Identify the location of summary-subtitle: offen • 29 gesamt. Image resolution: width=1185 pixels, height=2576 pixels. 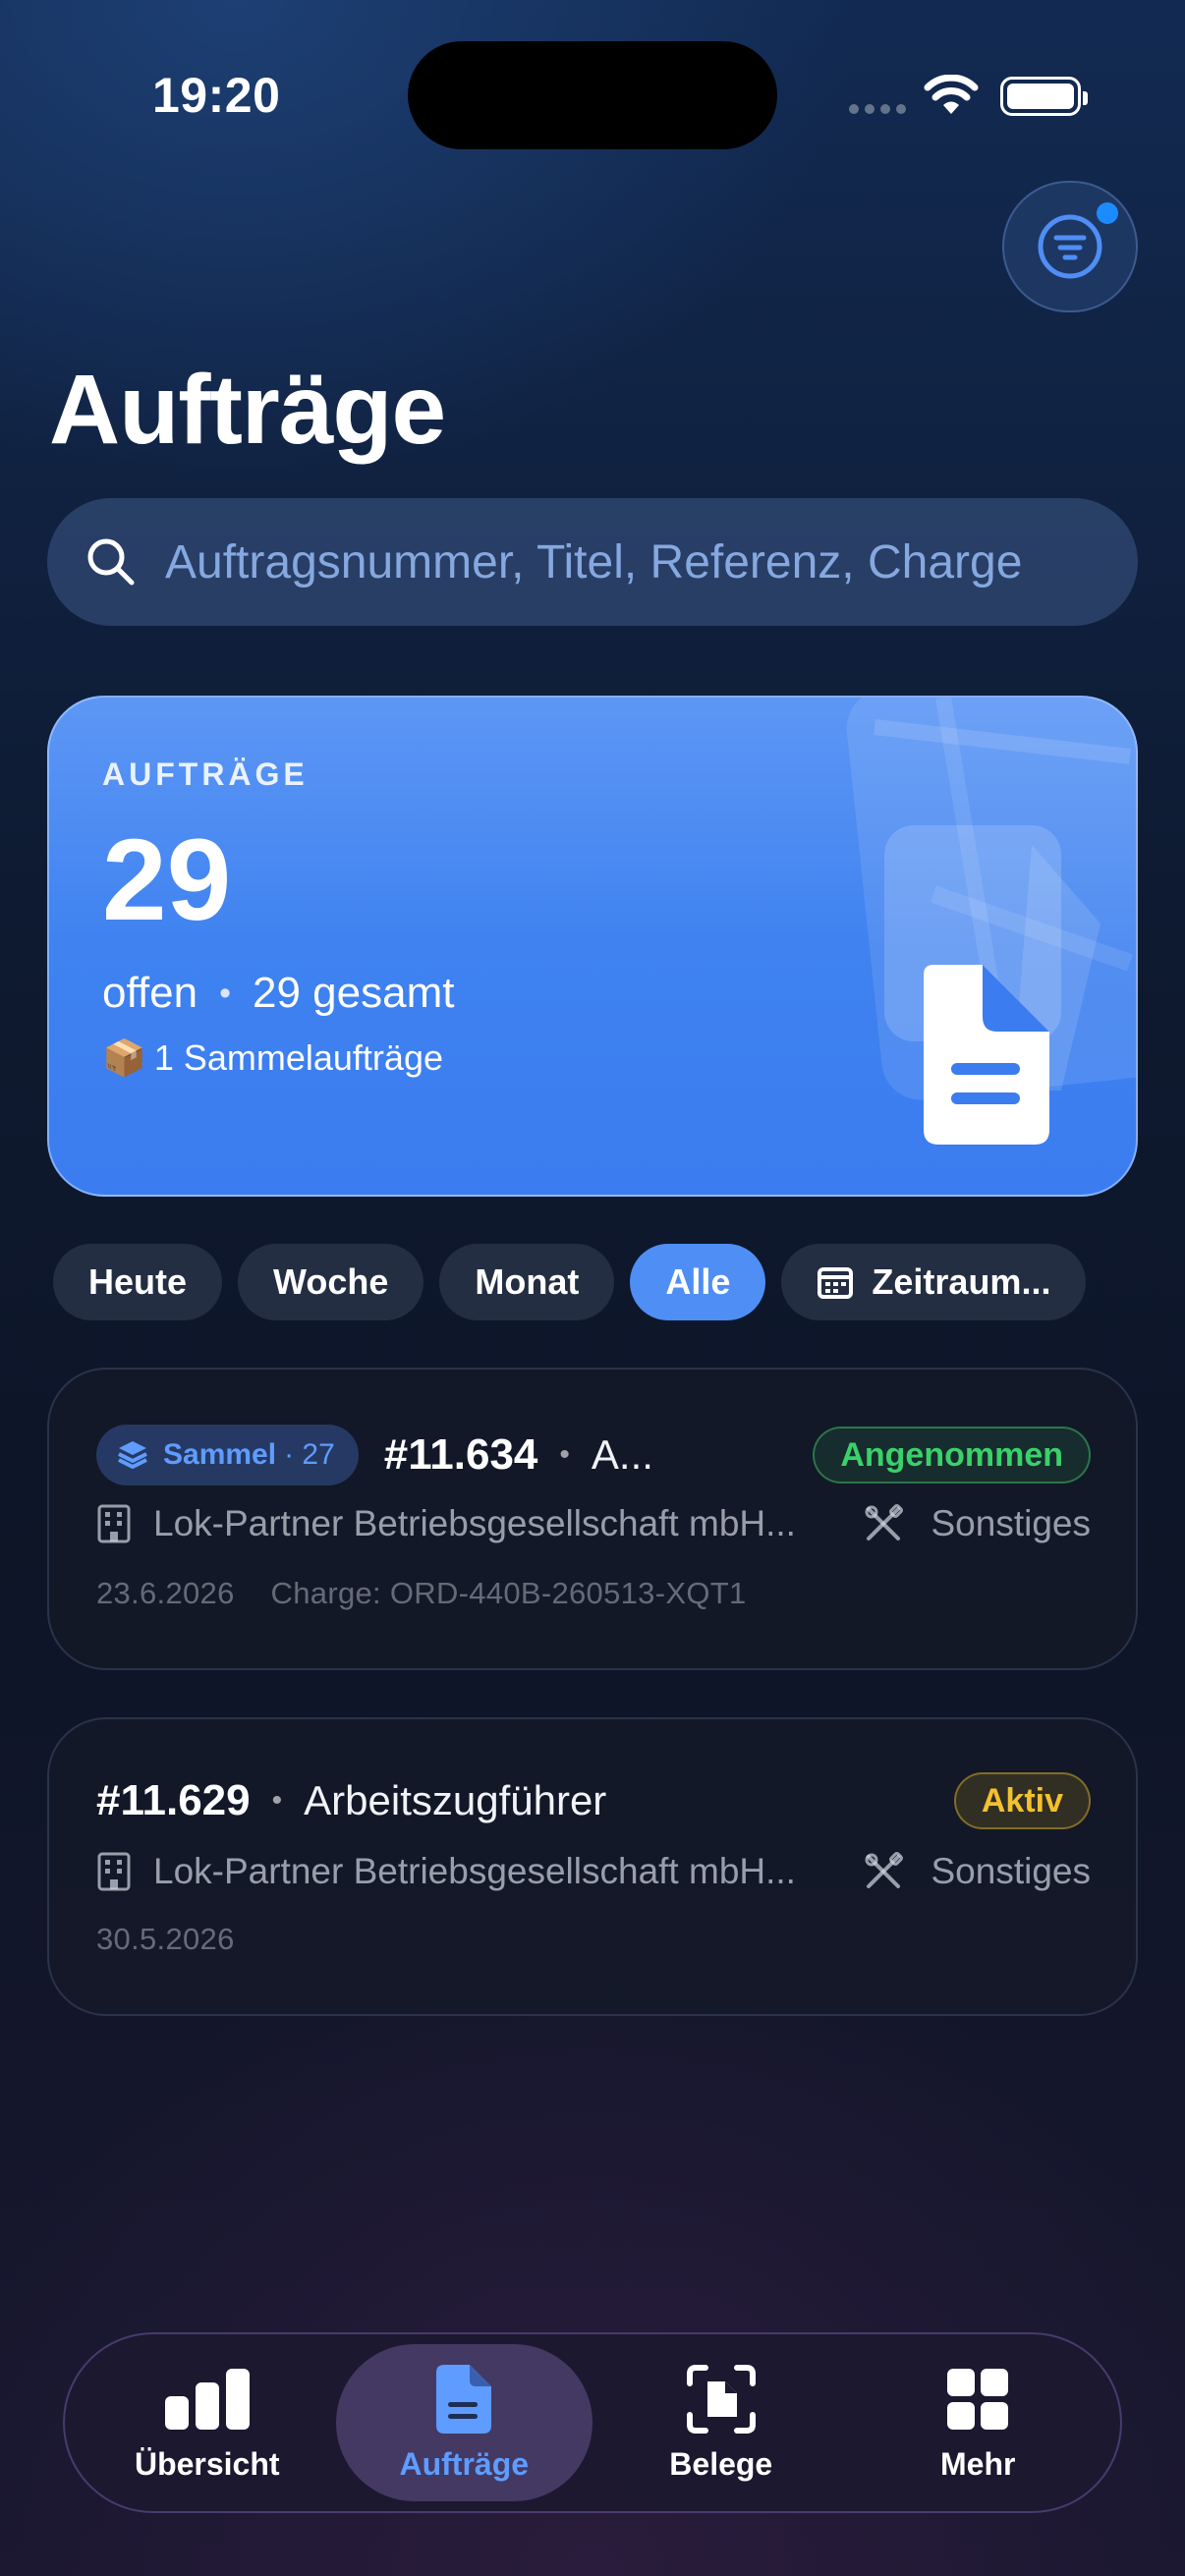
(278, 993).